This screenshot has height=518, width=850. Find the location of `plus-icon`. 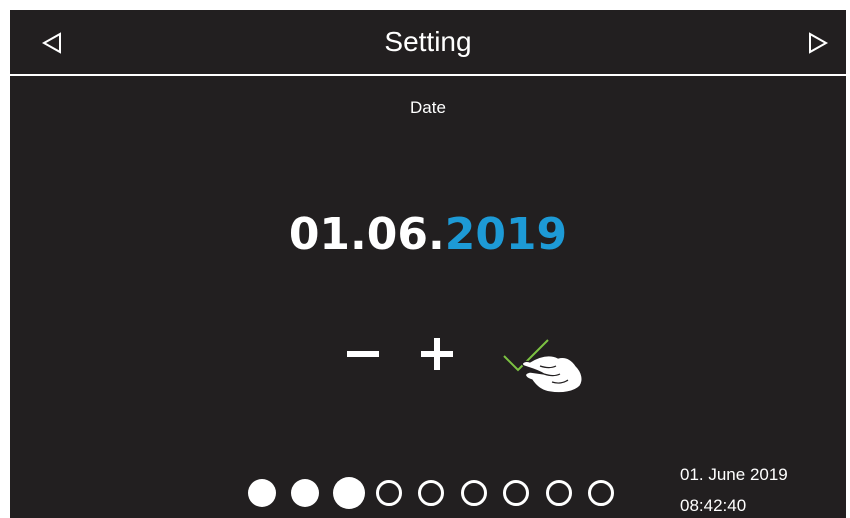

plus-icon is located at coordinates (437, 354).